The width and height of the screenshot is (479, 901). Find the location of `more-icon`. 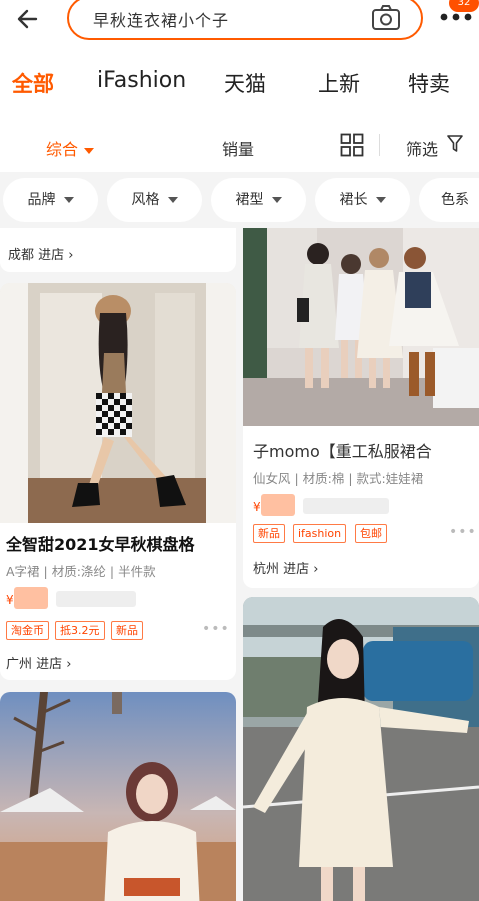

more-icon is located at coordinates (456, 17).